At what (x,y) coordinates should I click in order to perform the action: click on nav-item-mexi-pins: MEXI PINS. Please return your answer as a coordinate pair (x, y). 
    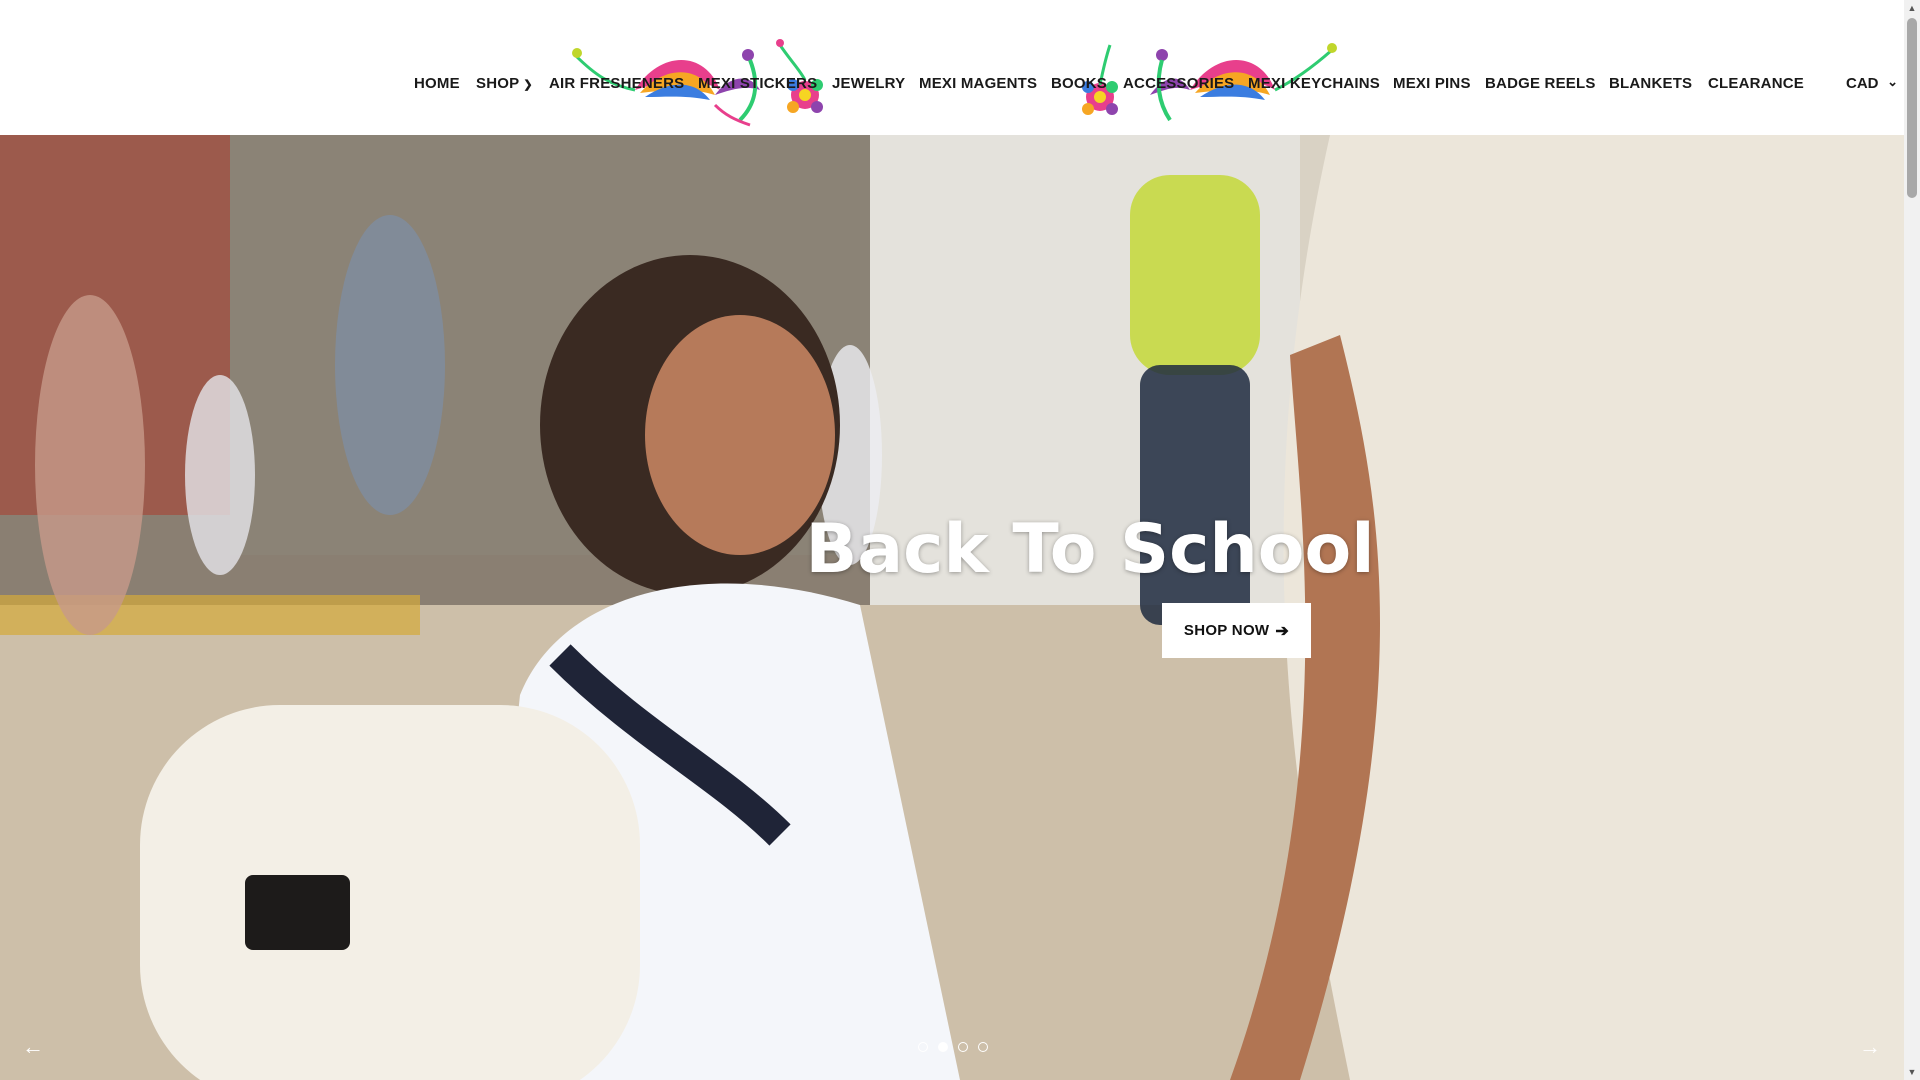
    Looking at the image, I should click on (1432, 83).